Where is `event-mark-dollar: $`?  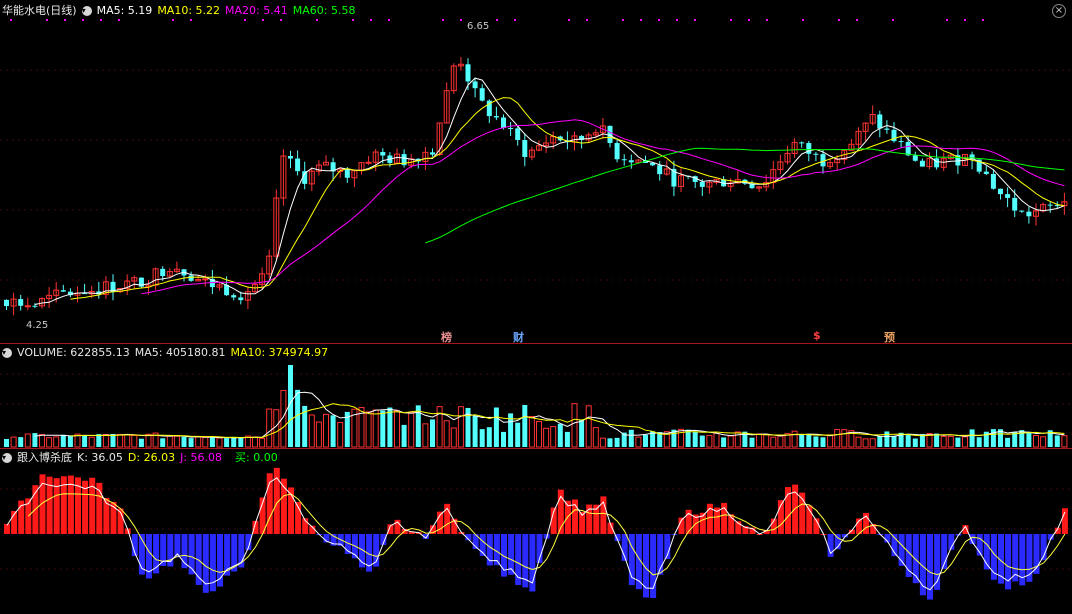
event-mark-dollar: $ is located at coordinates (817, 335).